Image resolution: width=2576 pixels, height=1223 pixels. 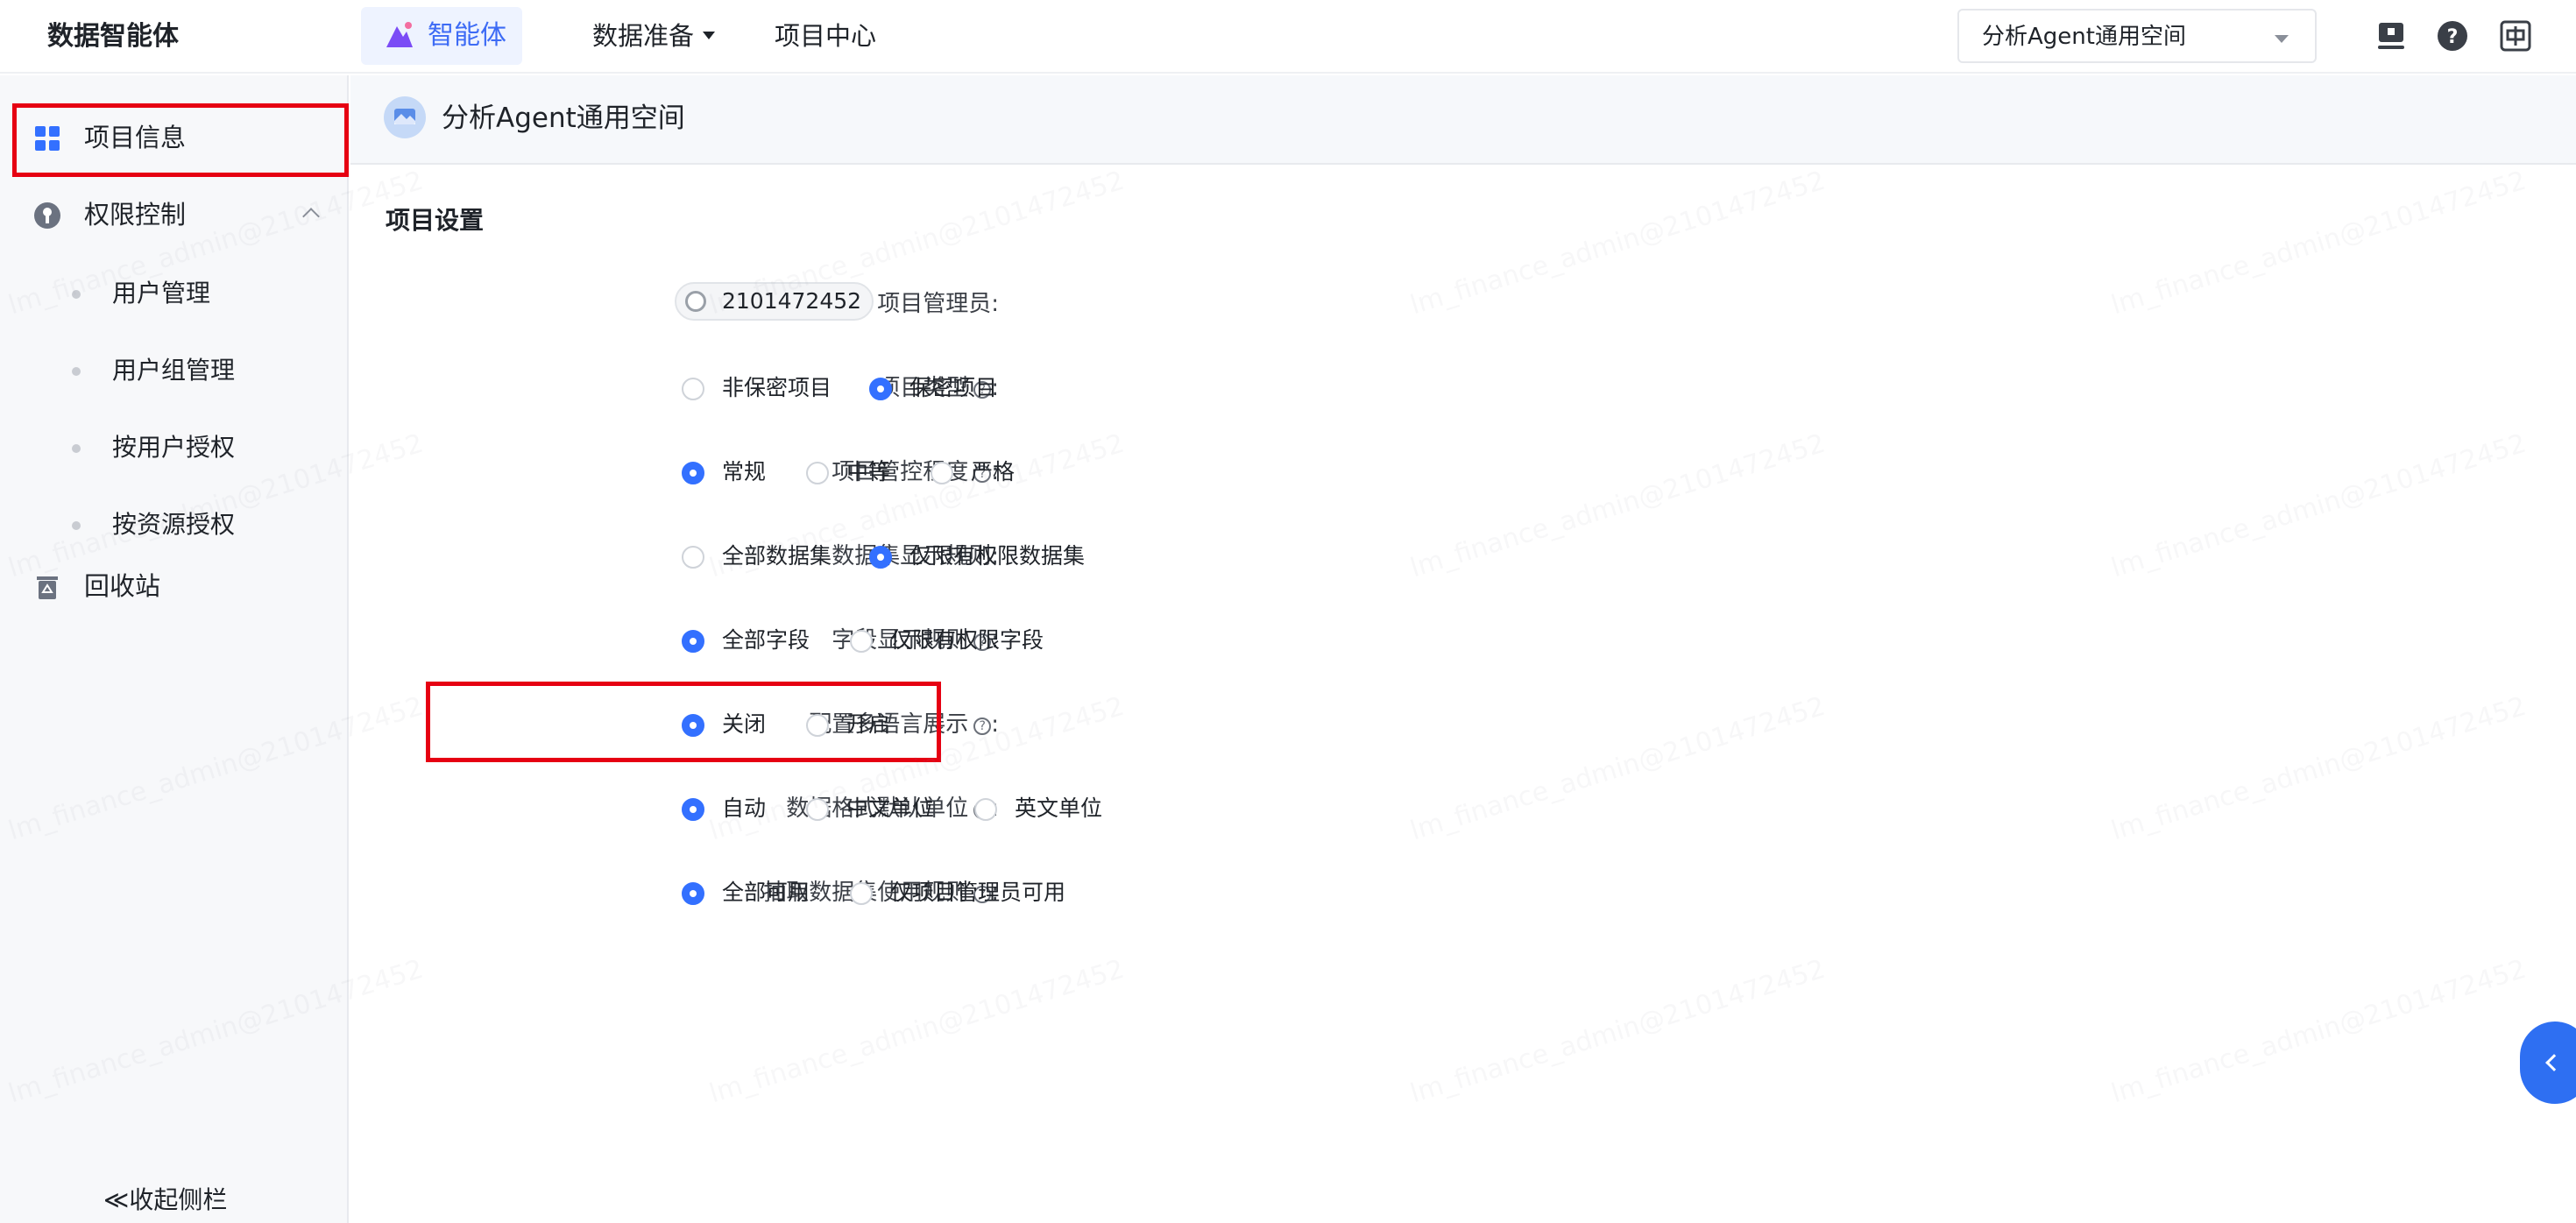 I want to click on sidebar-subitem-group-management: 用户组管理, so click(x=174, y=369).